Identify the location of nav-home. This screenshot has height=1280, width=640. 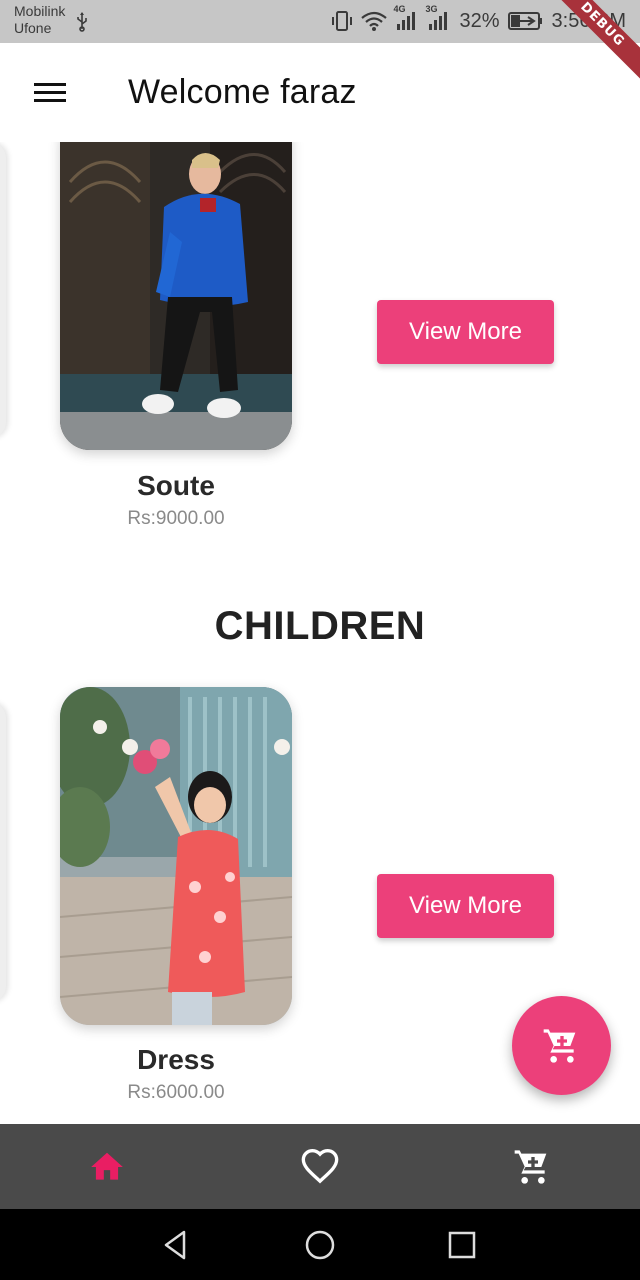
(106, 1166).